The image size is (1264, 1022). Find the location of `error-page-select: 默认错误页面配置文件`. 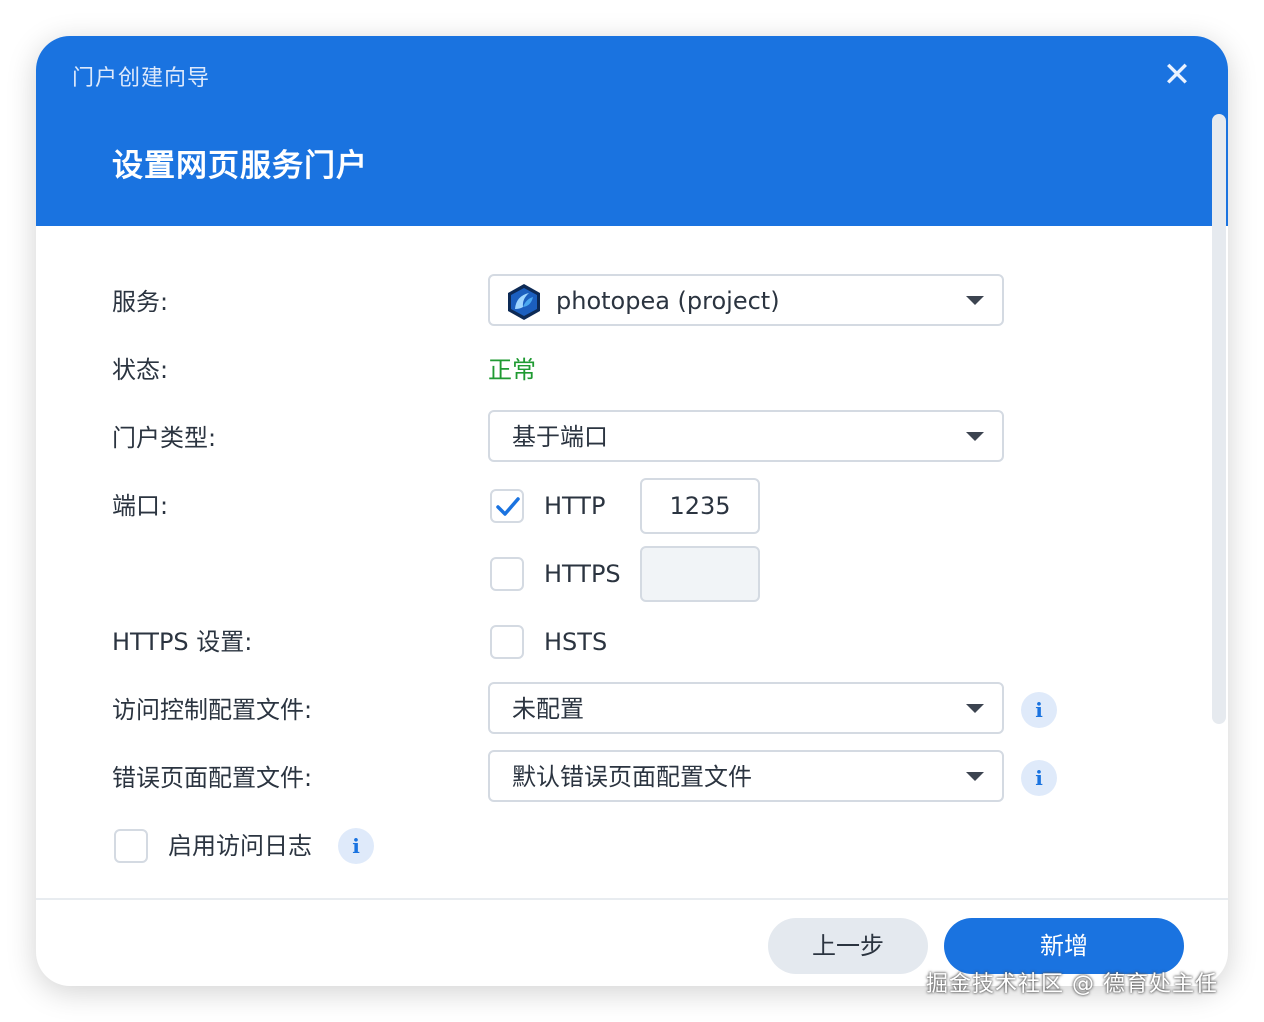

error-page-select: 默认错误页面配置文件 is located at coordinates (746, 776).